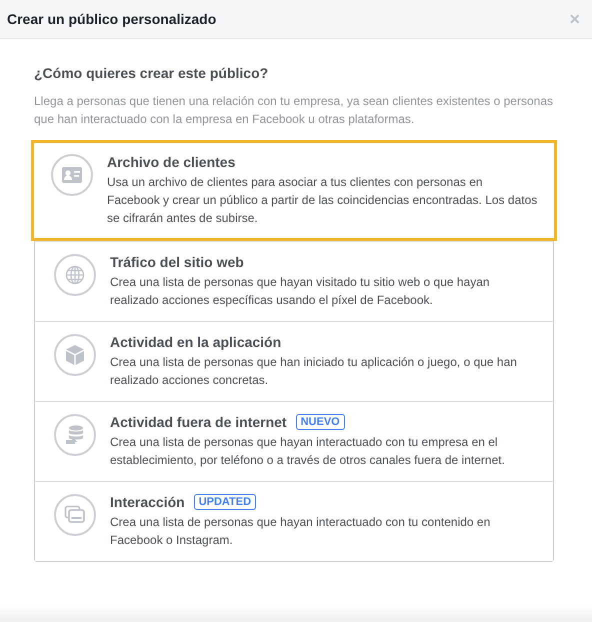  Describe the element at coordinates (152, 73) in the screenshot. I see `section-heading: ¿Cómo quieres crear este público?` at that location.